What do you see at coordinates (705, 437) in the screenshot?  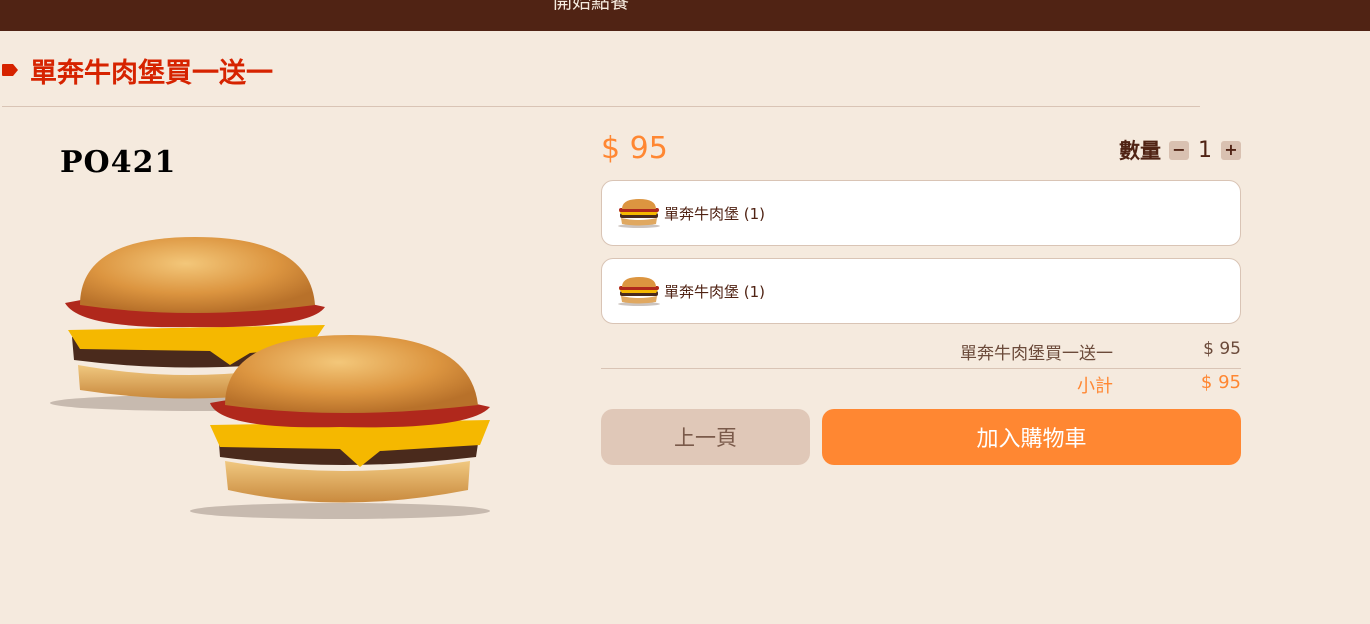 I see `previous-page-button: 上一頁` at bounding box center [705, 437].